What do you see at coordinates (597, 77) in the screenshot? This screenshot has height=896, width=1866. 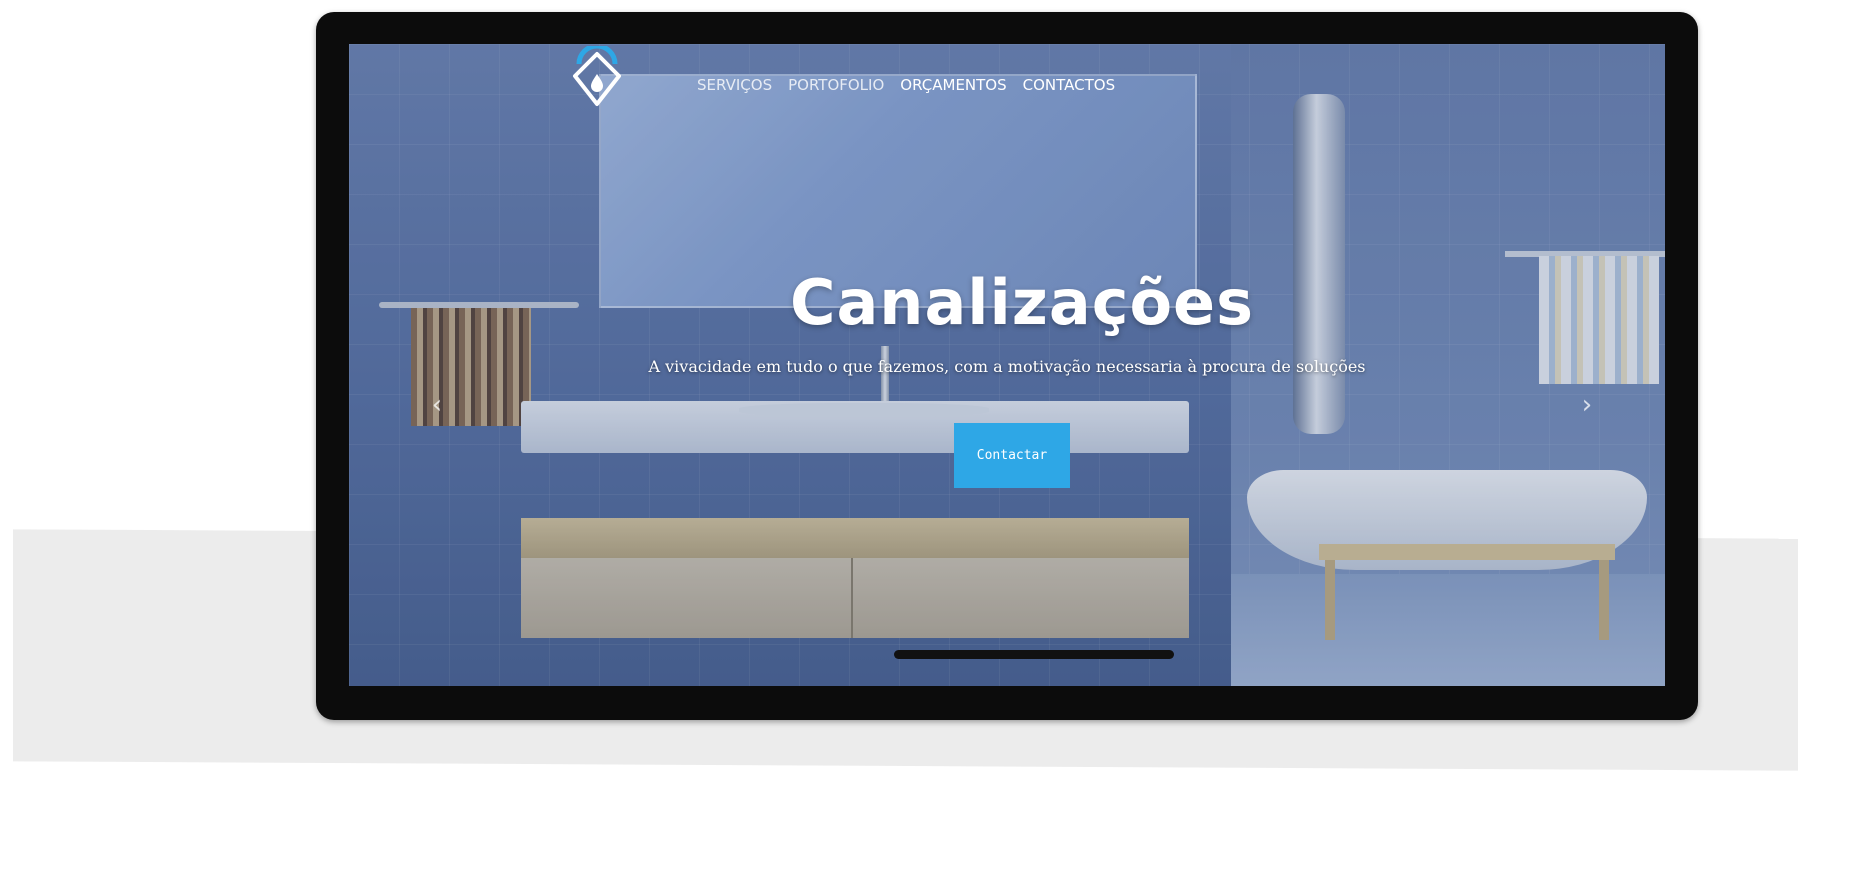 I see `house-drop-logo-icon` at bounding box center [597, 77].